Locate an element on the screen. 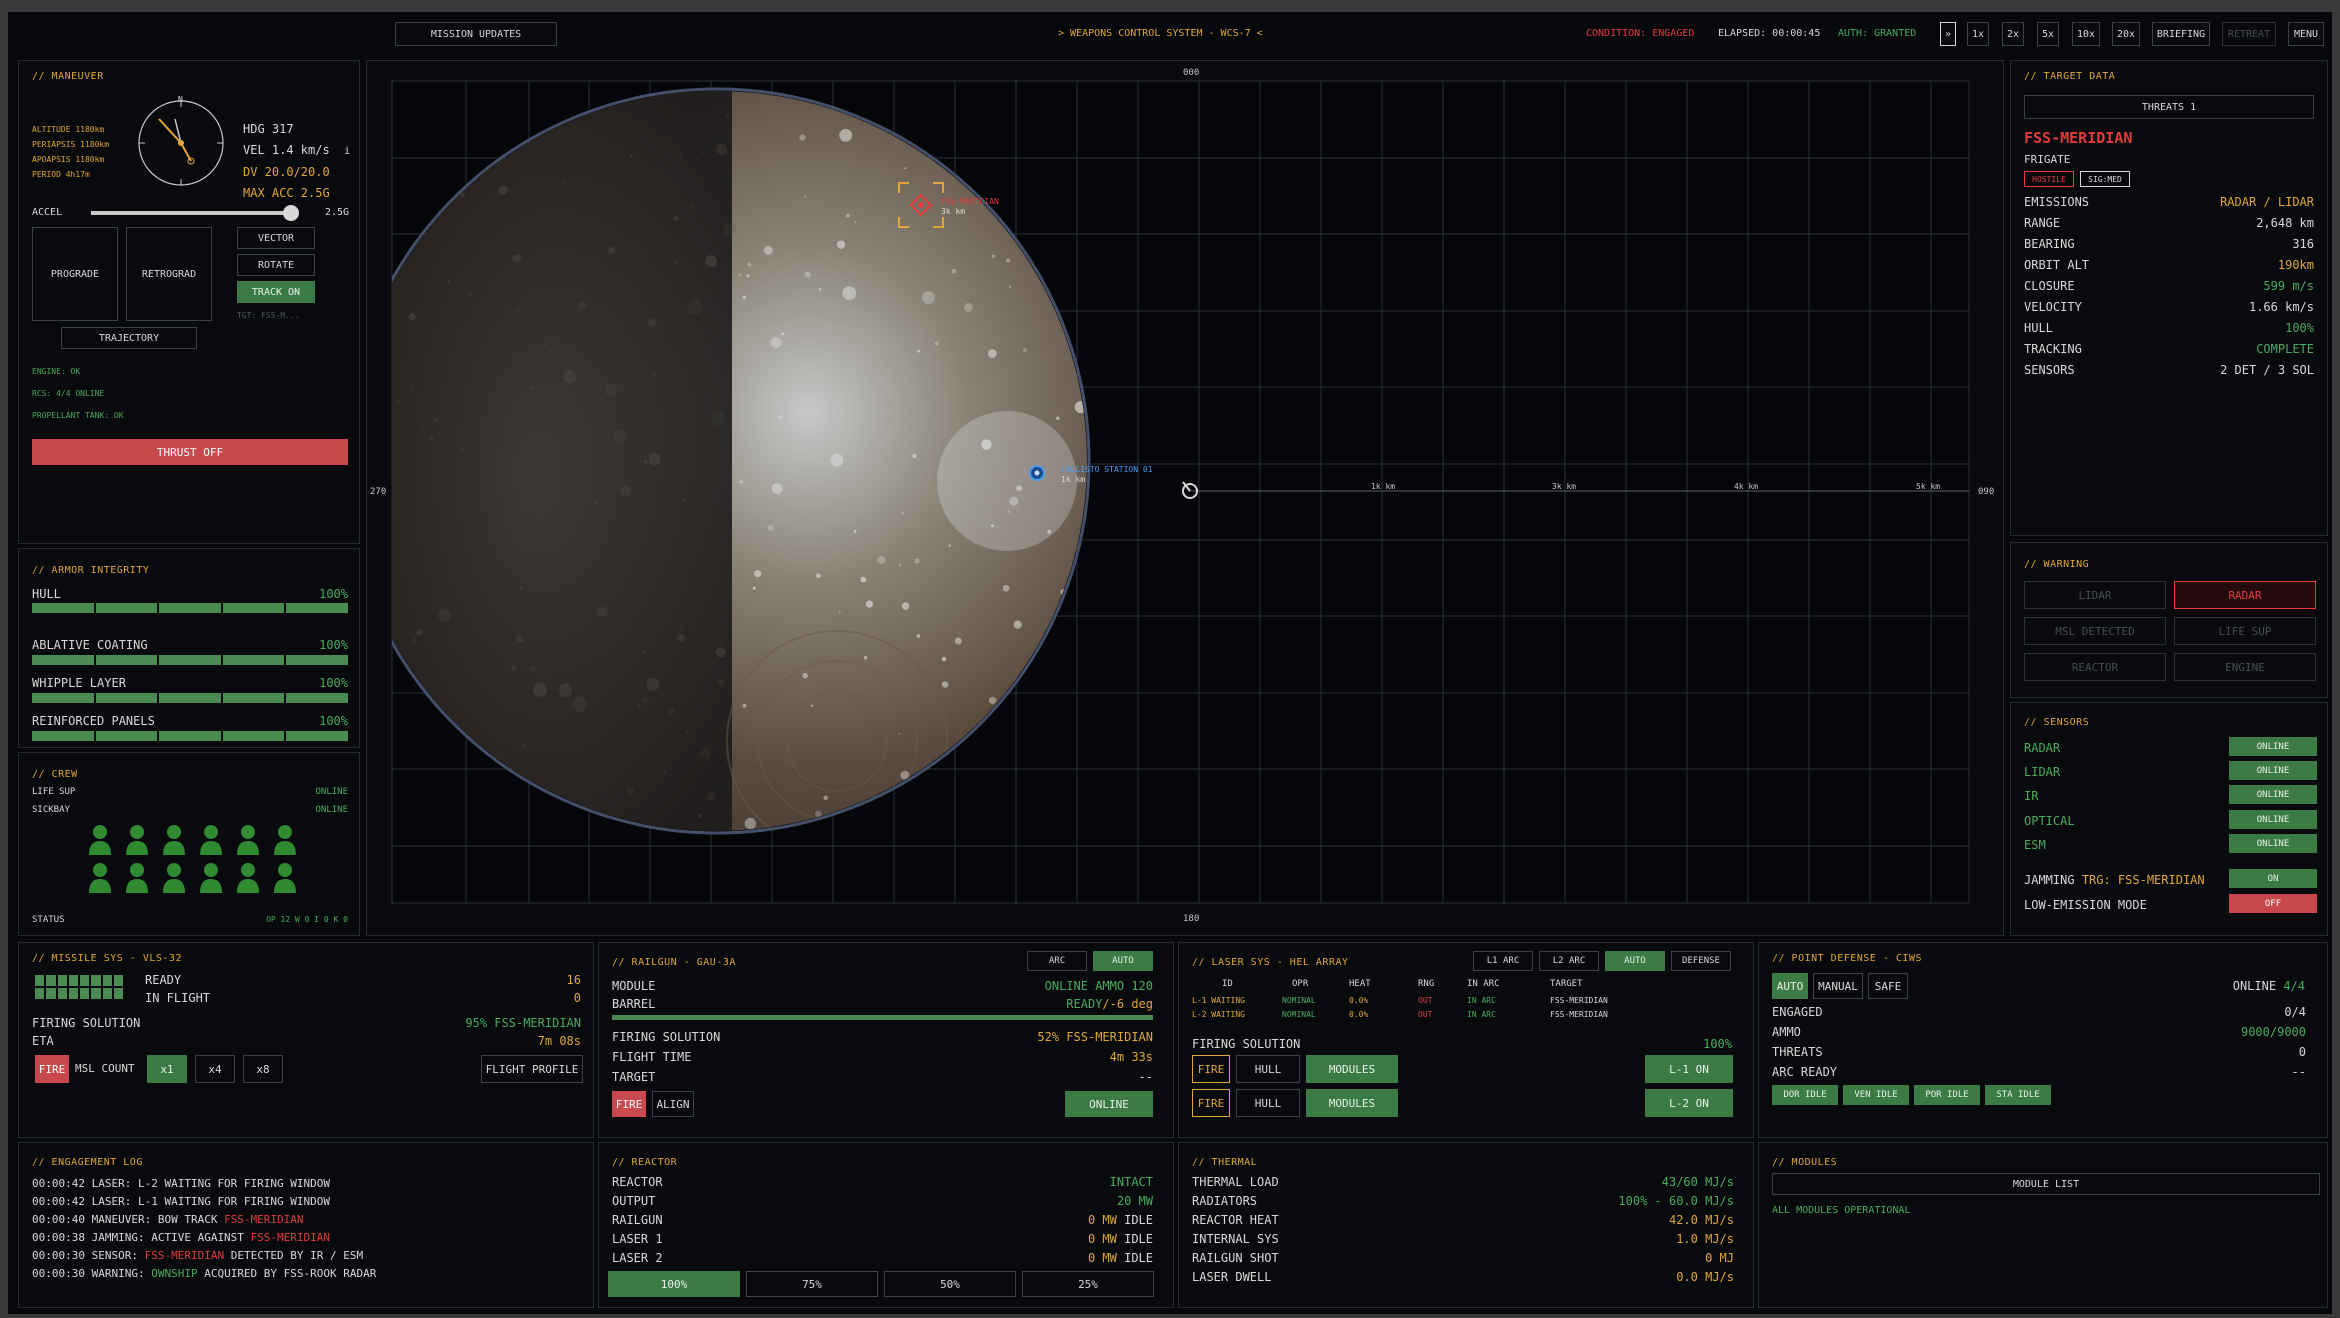 The height and width of the screenshot is (1318, 2340). reactor-level-75-button: 75% is located at coordinates (812, 1284).